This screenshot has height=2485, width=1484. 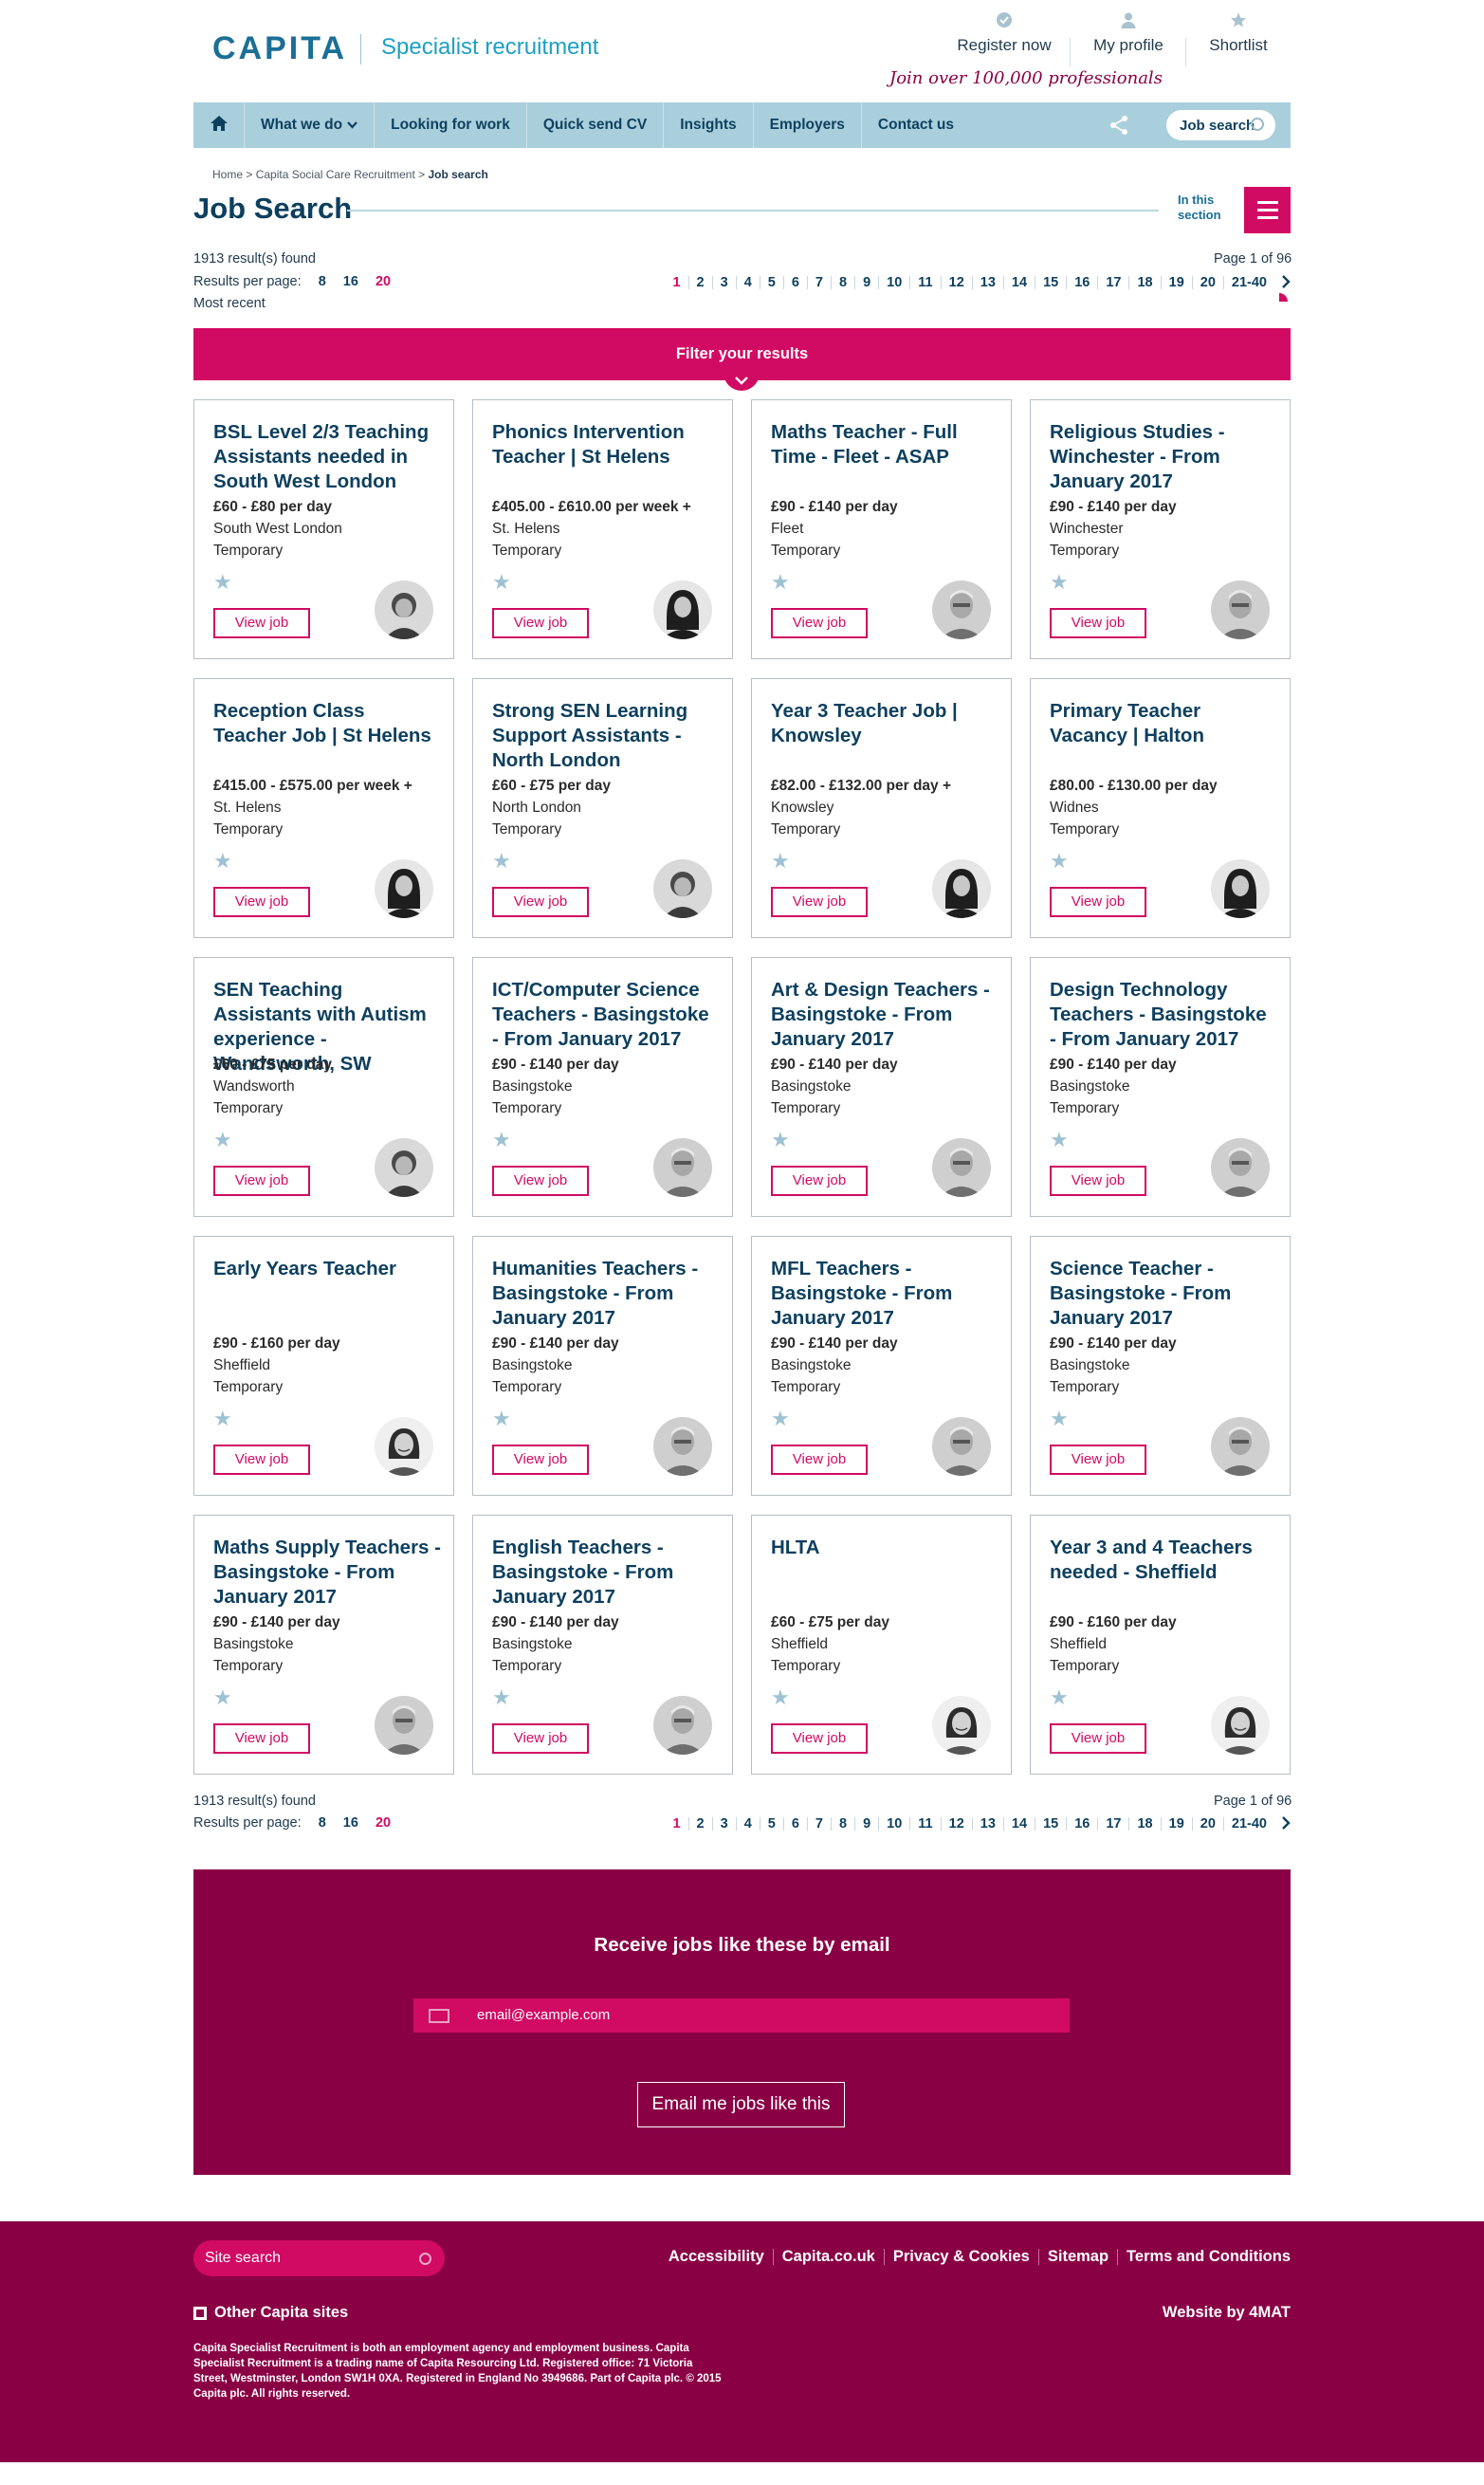 I want to click on share-icon, so click(x=1119, y=125).